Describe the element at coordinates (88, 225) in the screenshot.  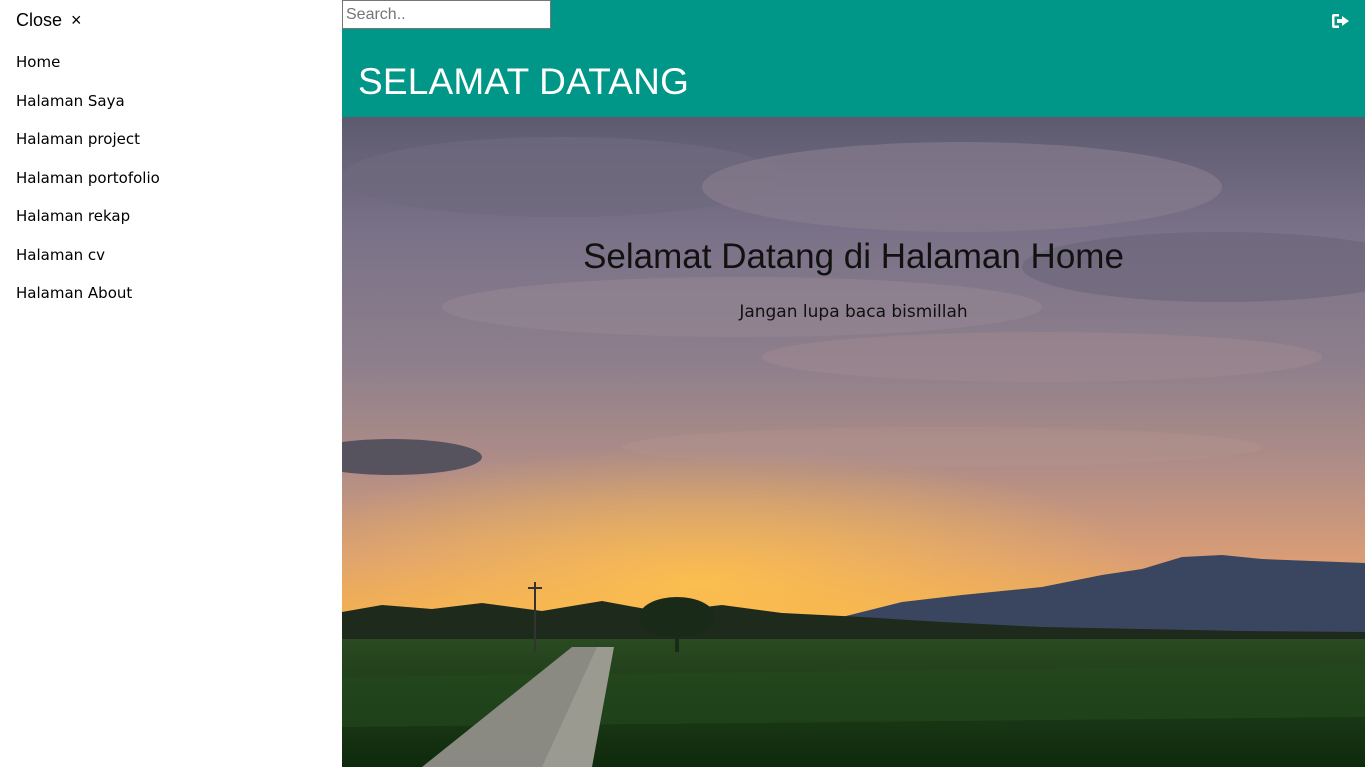
I see `sidebar-item-halaman-rekap: Halaman rekap` at that location.